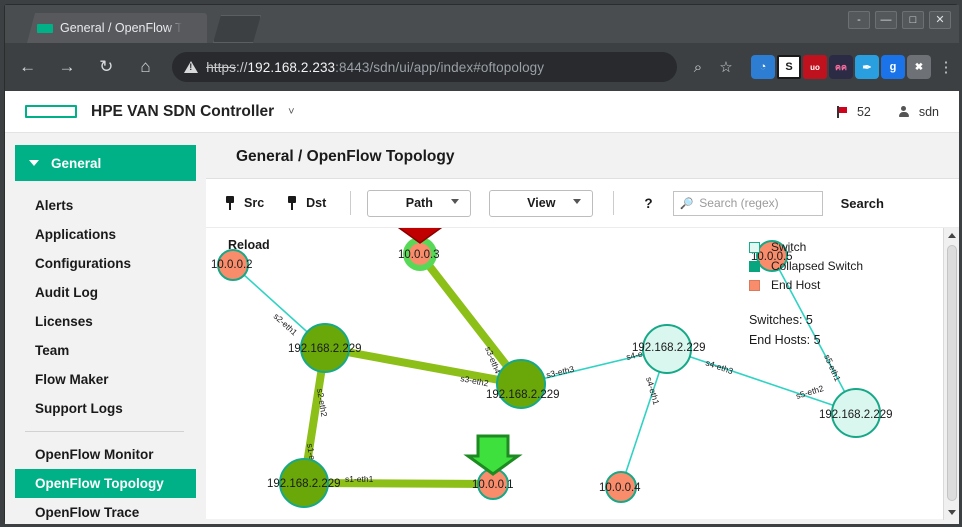 Image resolution: width=962 pixels, height=527 pixels. I want to click on user-avatar-icon, so click(904, 112).